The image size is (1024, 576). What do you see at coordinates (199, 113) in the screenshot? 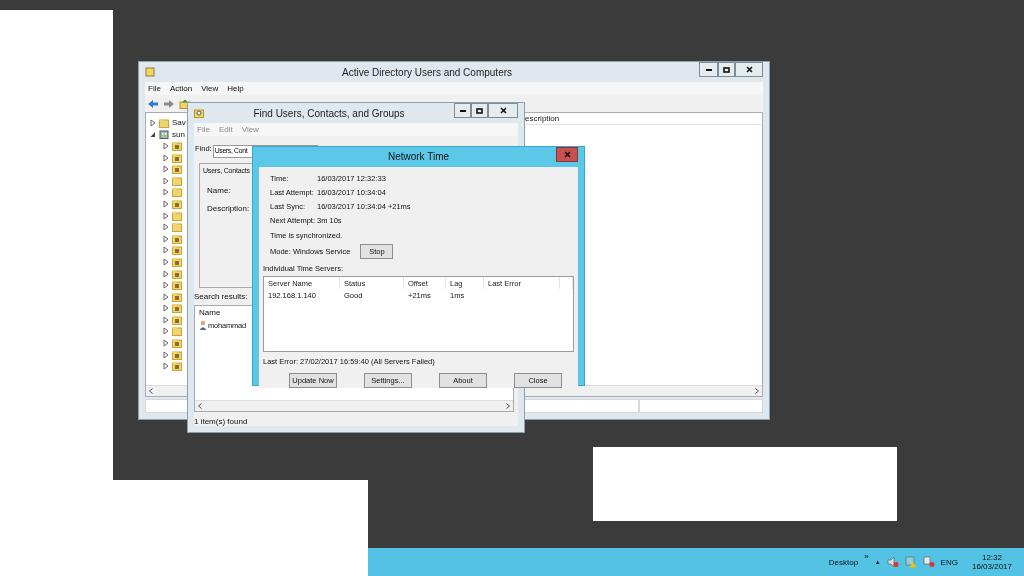
I see `search-folder-icon` at bounding box center [199, 113].